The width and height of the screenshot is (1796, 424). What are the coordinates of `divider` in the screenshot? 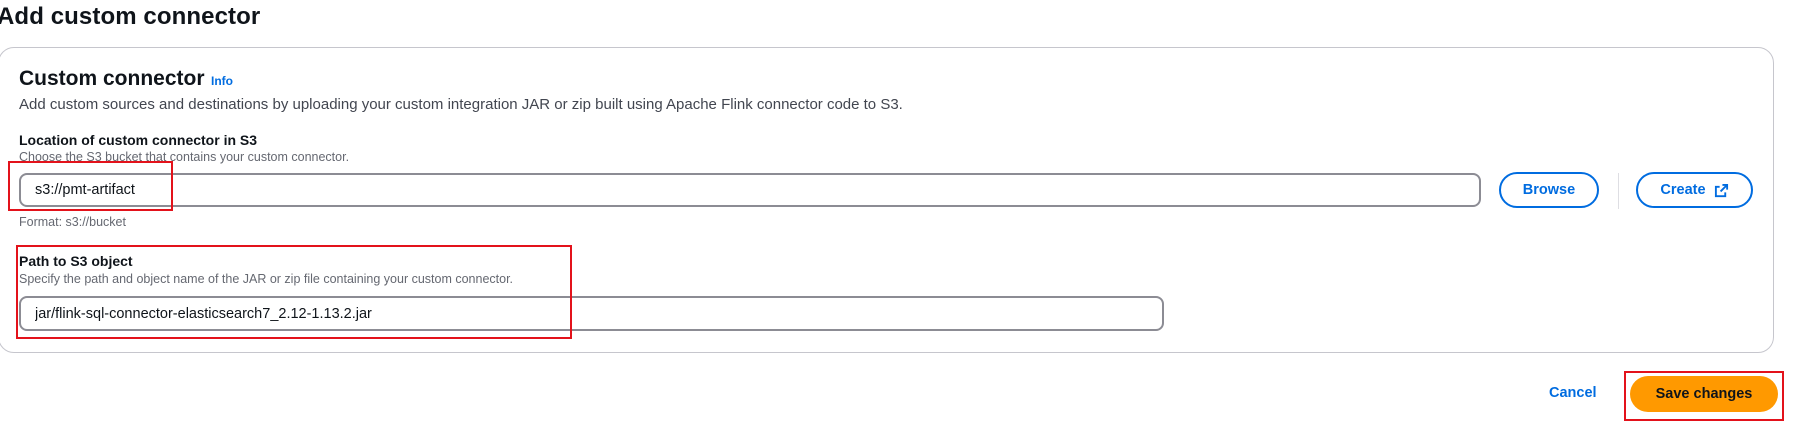 It's located at (1618, 191).